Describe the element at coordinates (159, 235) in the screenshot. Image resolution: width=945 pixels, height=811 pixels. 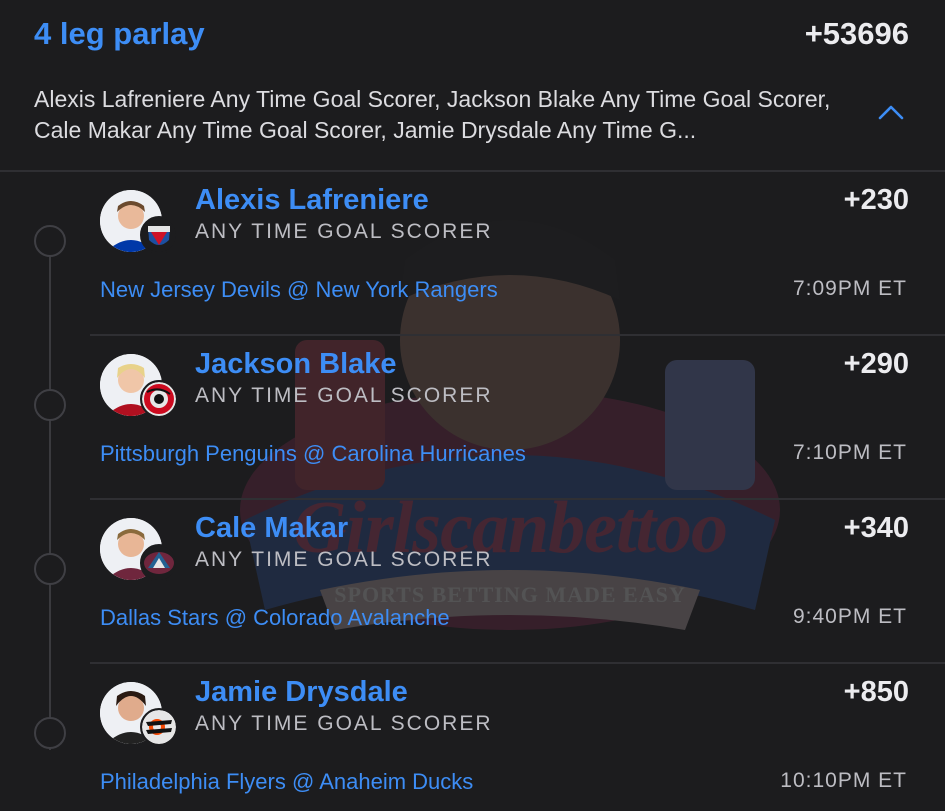
I see `rangers-logo-icon` at that location.